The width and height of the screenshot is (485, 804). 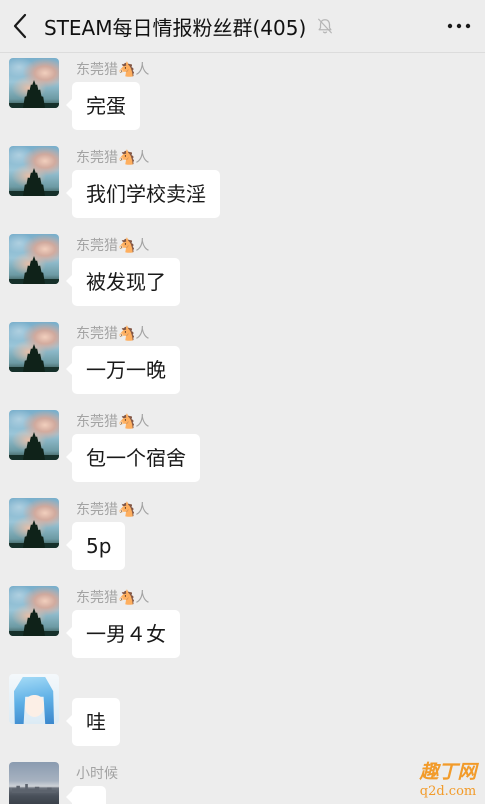 I want to click on chevron-left-icon, so click(x=20, y=26).